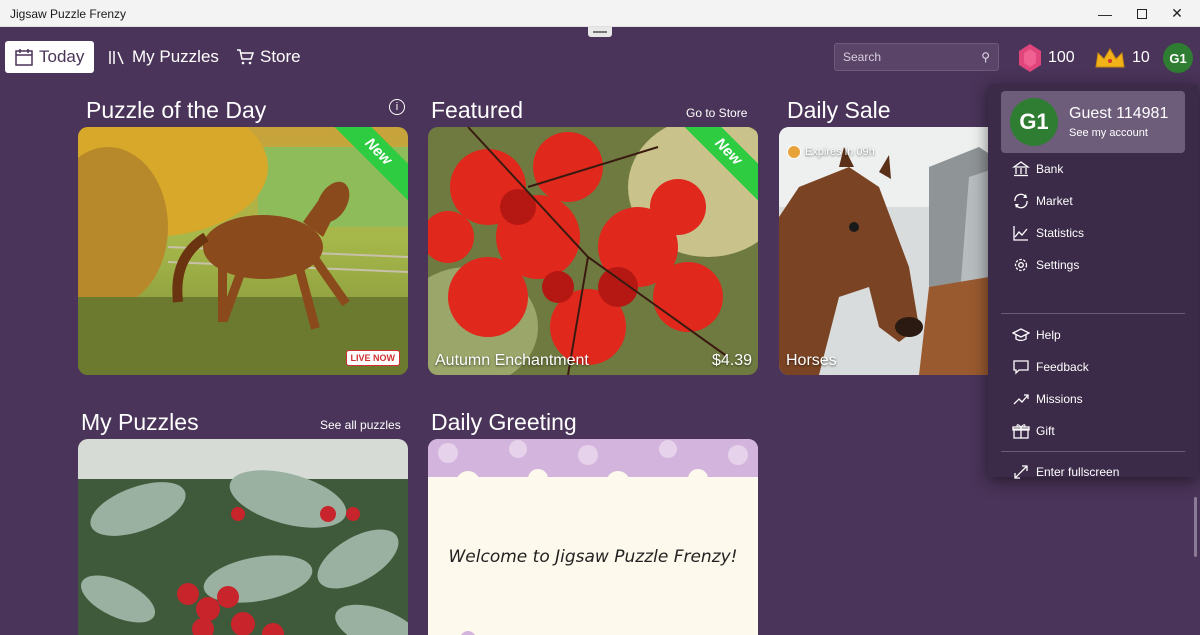 The height and width of the screenshot is (635, 1200). What do you see at coordinates (1021, 335) in the screenshot?
I see `graduation-cap-icon` at bounding box center [1021, 335].